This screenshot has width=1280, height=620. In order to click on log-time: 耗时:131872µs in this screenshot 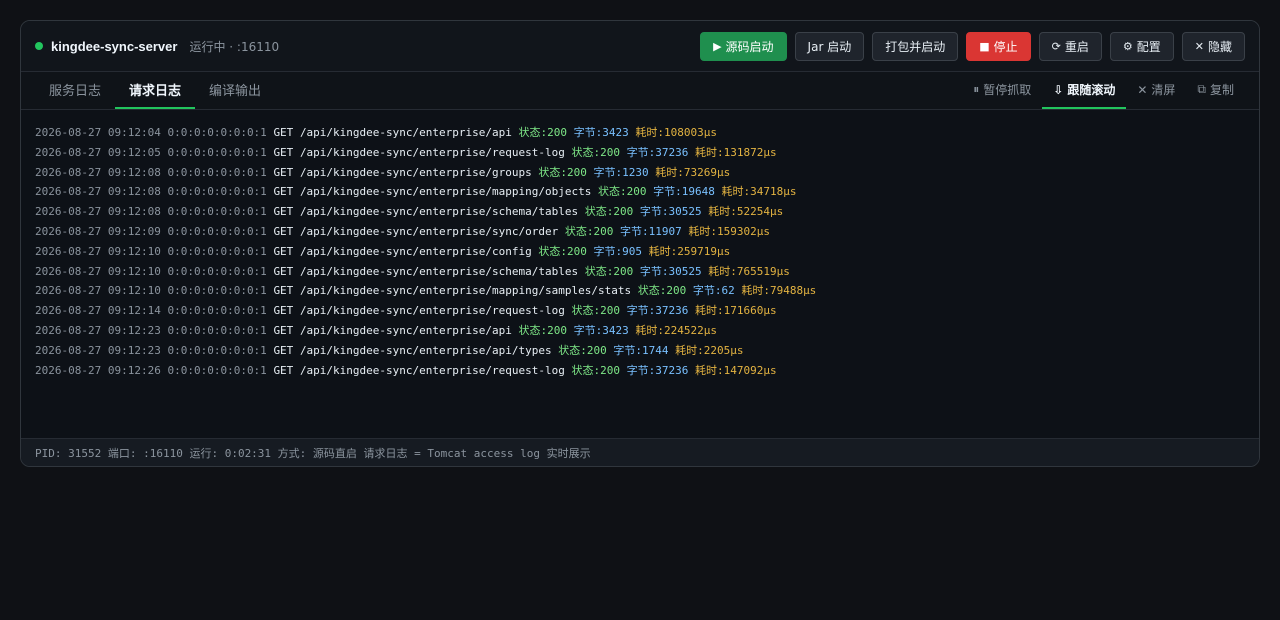, I will do `click(735, 152)`.